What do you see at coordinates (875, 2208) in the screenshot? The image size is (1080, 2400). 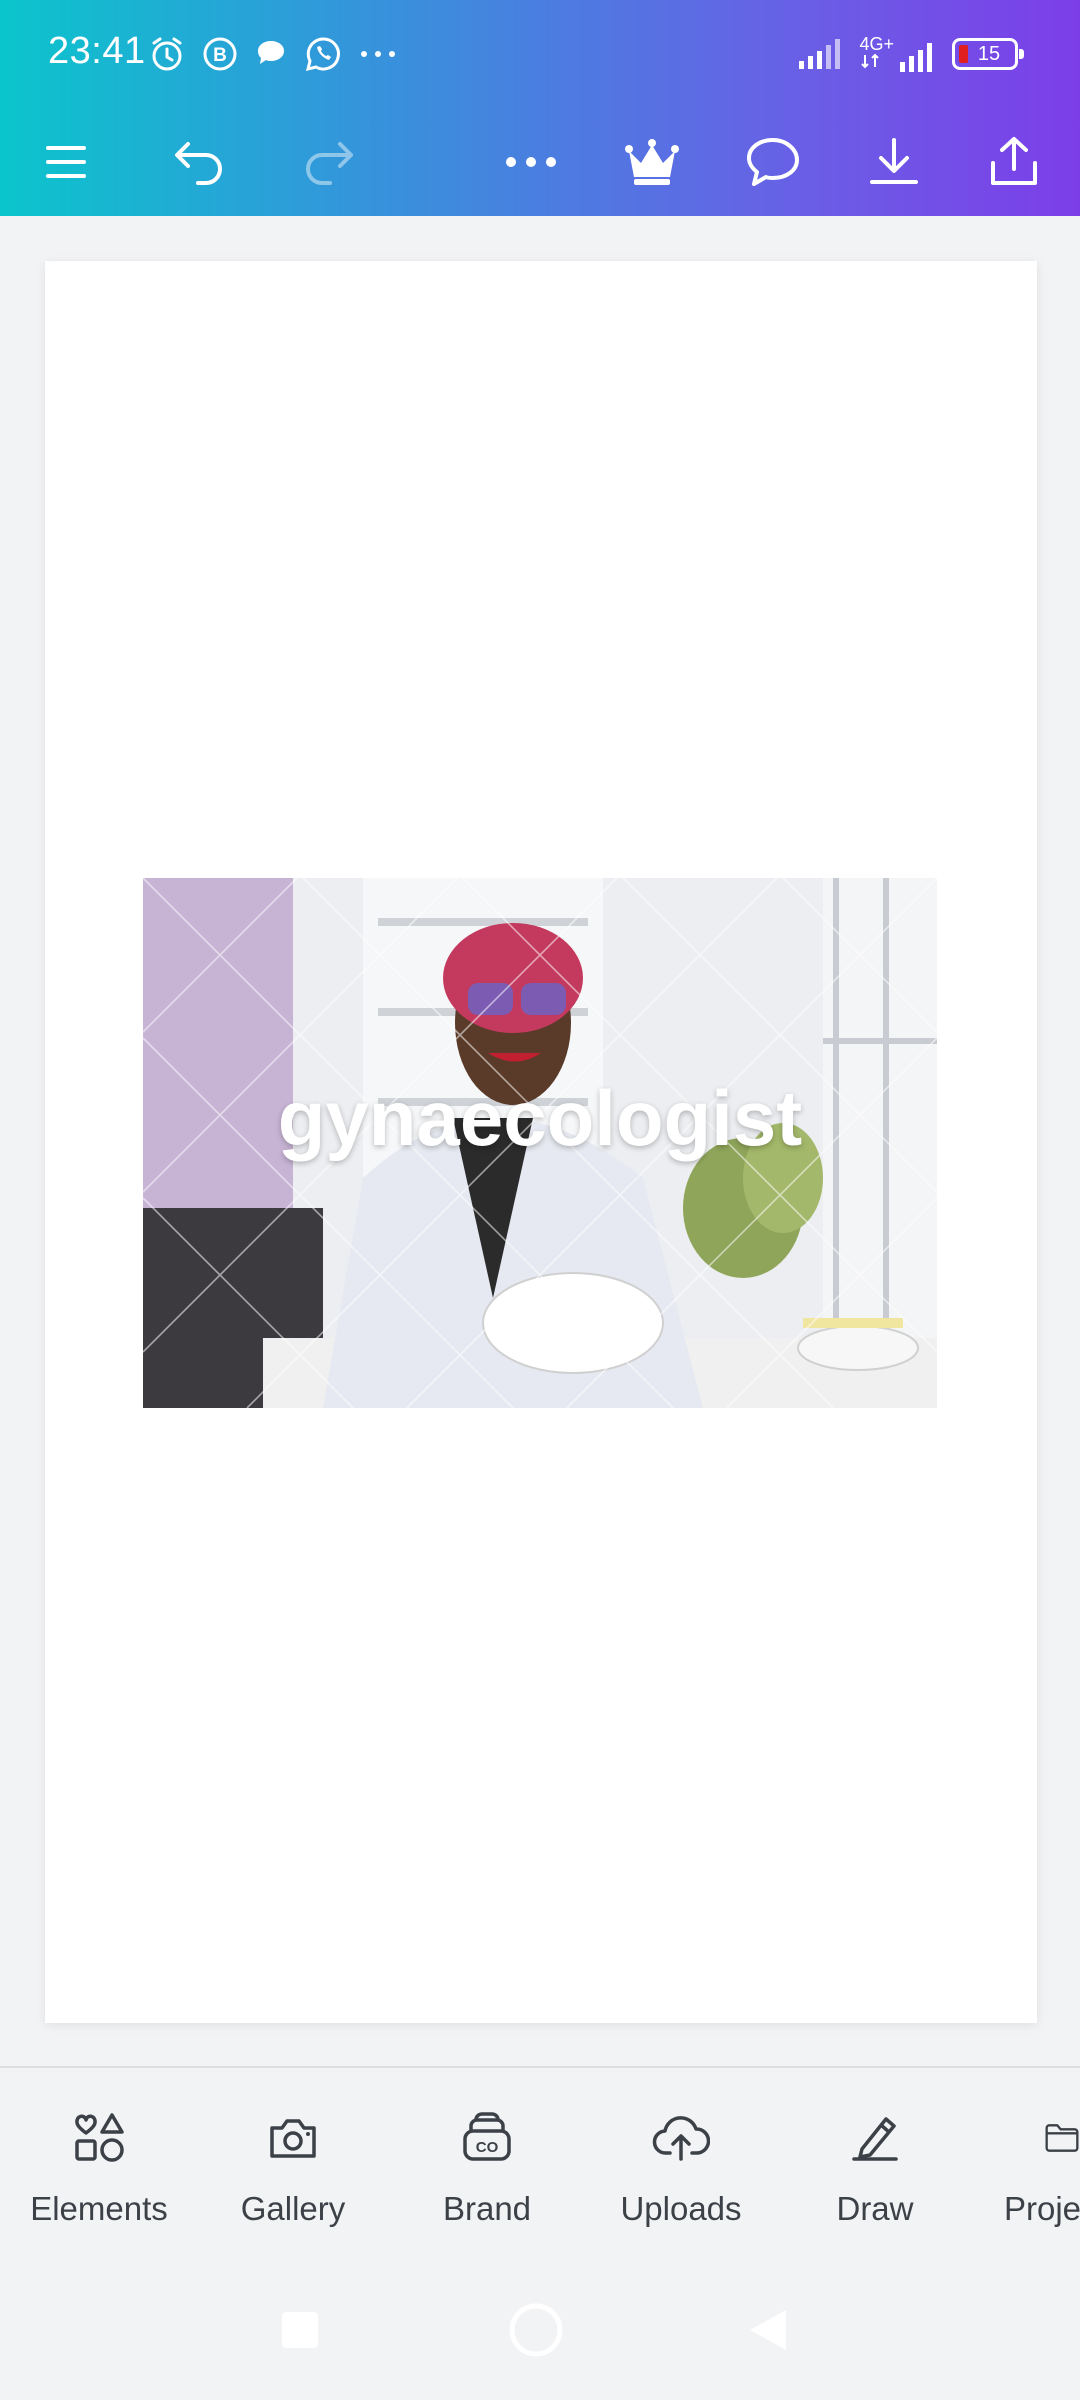 I see `nav-draw-label: Draw` at bounding box center [875, 2208].